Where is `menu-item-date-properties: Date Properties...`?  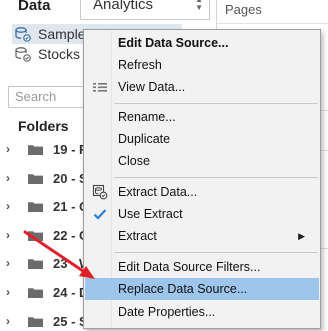
menu-item-date-properties: Date Properties... is located at coordinates (202, 312).